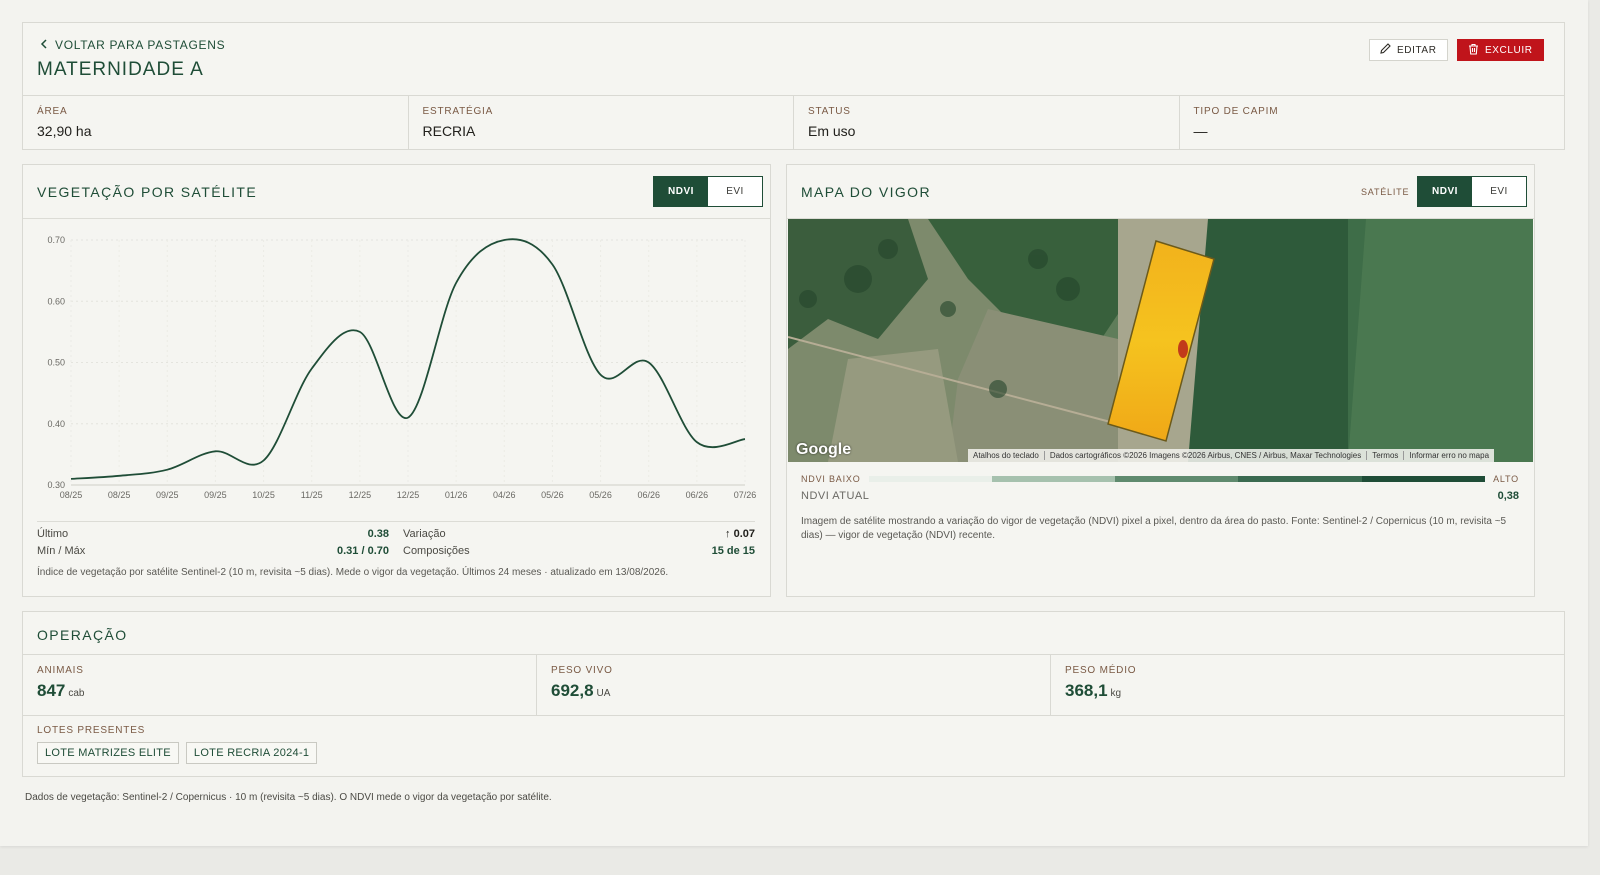 The width and height of the screenshot is (1600, 875). What do you see at coordinates (1508, 496) in the screenshot?
I see `ndvi-current-value: 0,38` at bounding box center [1508, 496].